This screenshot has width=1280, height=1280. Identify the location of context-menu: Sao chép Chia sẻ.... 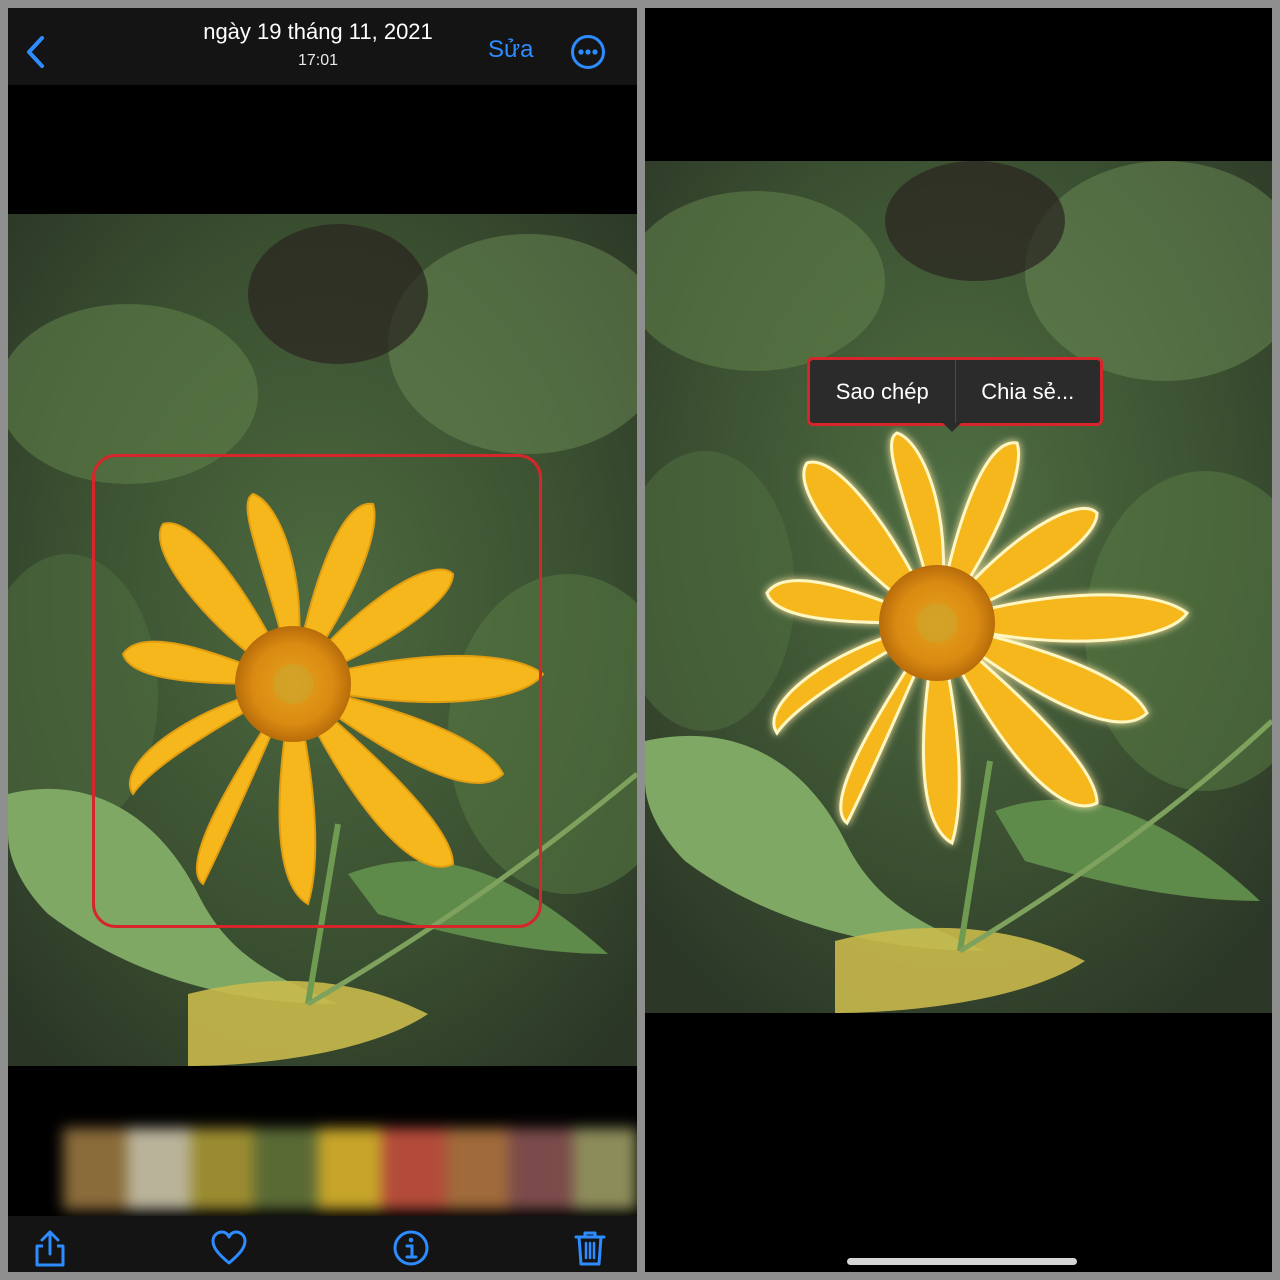
(955, 391).